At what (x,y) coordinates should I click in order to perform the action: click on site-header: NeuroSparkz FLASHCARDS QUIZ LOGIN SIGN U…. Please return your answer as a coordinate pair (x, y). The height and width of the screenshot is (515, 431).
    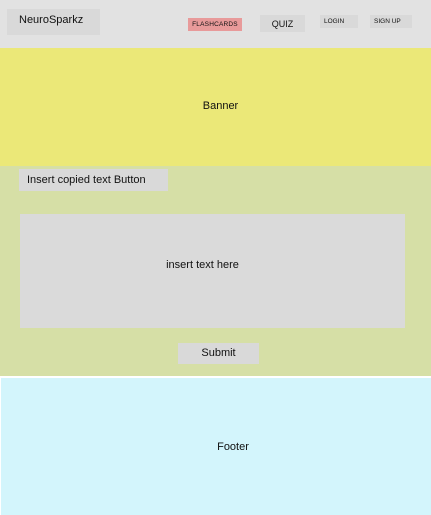
    Looking at the image, I should click on (215, 24).